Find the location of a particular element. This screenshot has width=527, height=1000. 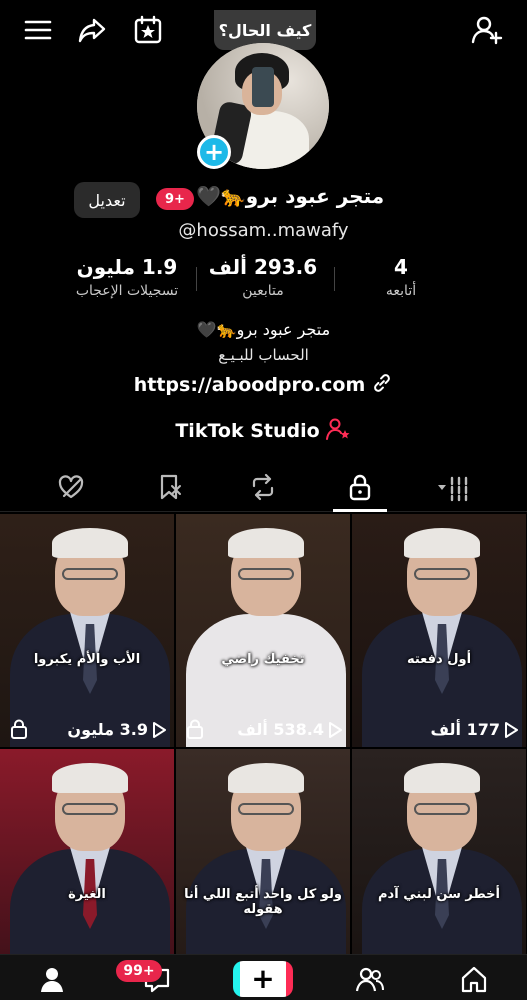

edit-profile-button: تعديل is located at coordinates (107, 200).